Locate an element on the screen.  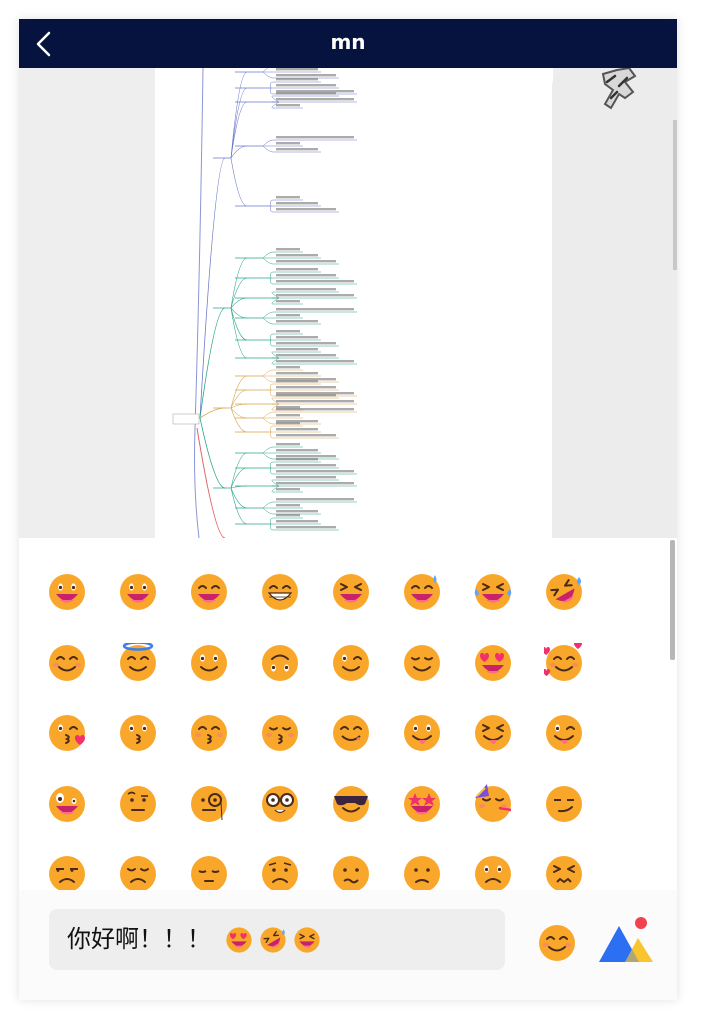
emoji-confused is located at coordinates (351, 872).